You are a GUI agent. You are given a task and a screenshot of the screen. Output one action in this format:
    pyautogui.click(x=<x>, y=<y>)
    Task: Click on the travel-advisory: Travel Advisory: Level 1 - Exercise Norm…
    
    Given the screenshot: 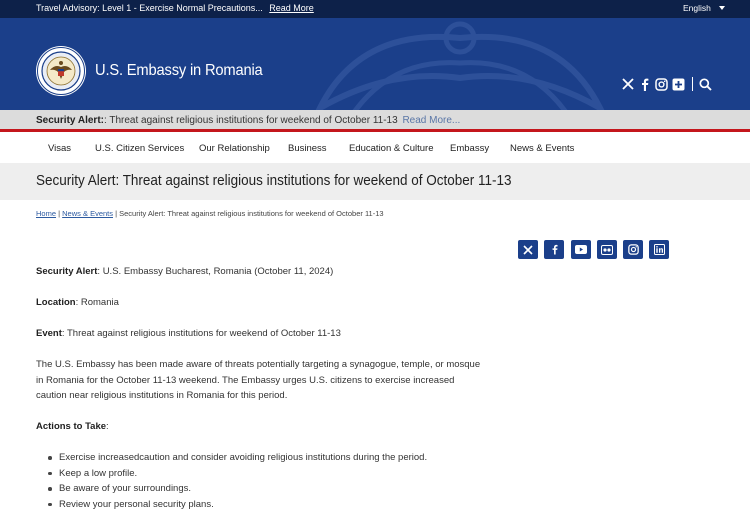 What is the action you would take?
    pyautogui.click(x=175, y=8)
    